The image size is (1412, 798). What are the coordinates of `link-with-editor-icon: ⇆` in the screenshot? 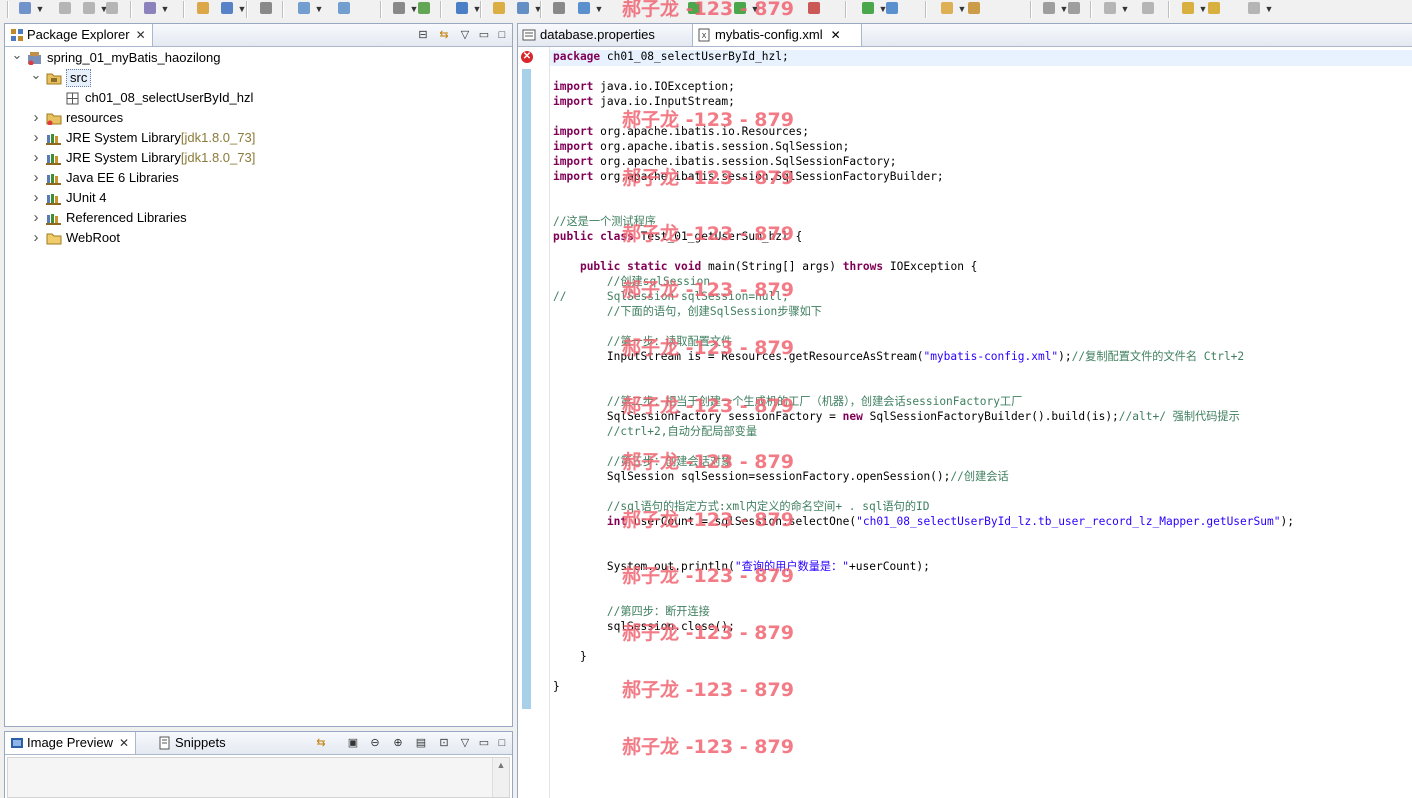 It's located at (444, 35).